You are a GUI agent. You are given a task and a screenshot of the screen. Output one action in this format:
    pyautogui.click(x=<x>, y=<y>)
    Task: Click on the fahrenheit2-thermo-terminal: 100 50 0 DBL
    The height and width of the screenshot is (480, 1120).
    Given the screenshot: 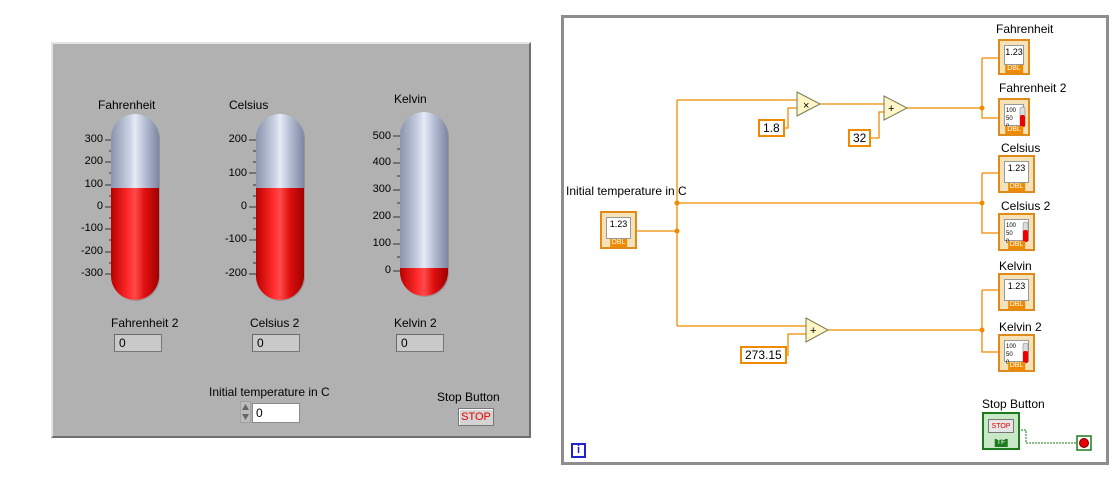 What is the action you would take?
    pyautogui.click(x=1014, y=117)
    